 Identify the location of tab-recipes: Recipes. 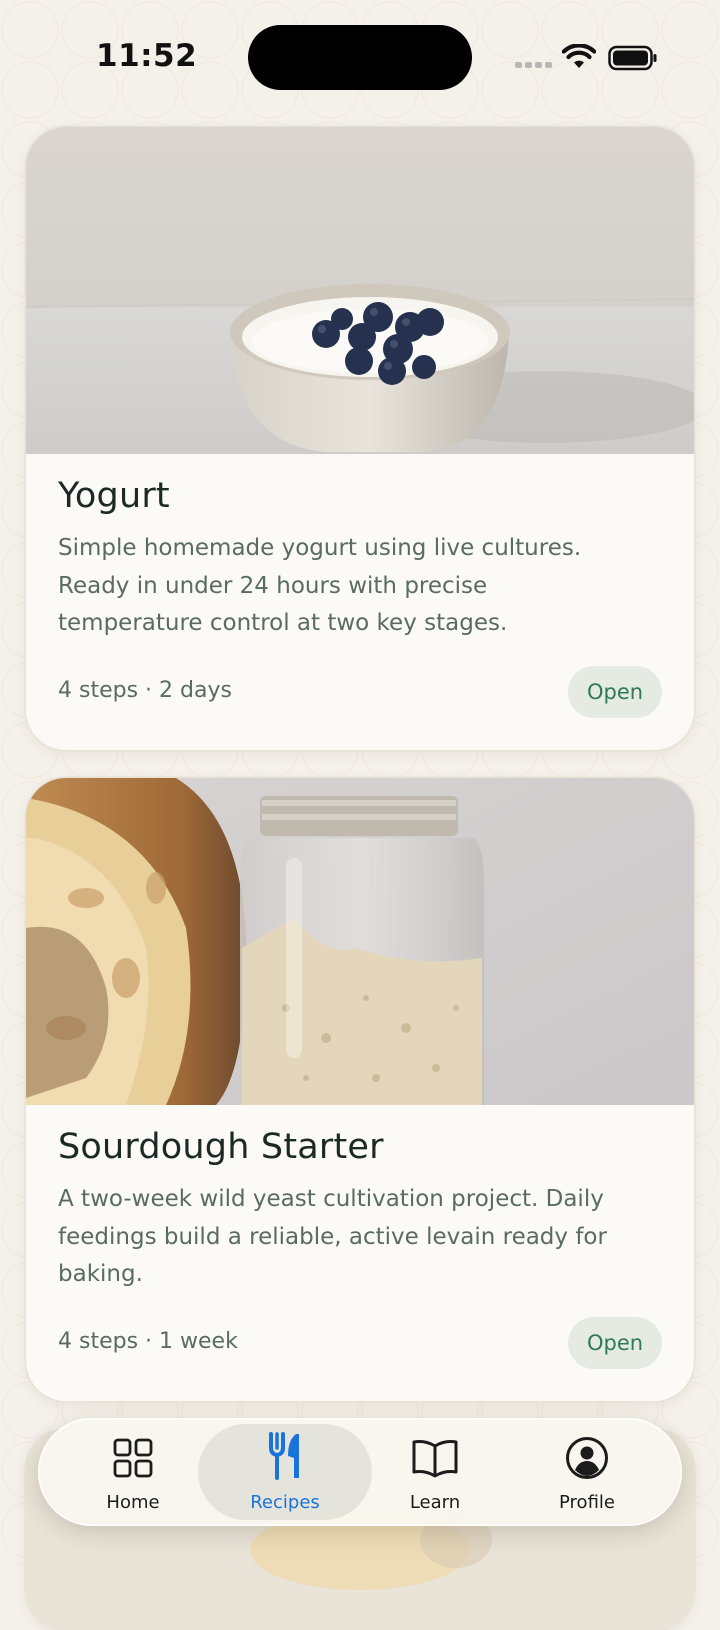
(285, 1472).